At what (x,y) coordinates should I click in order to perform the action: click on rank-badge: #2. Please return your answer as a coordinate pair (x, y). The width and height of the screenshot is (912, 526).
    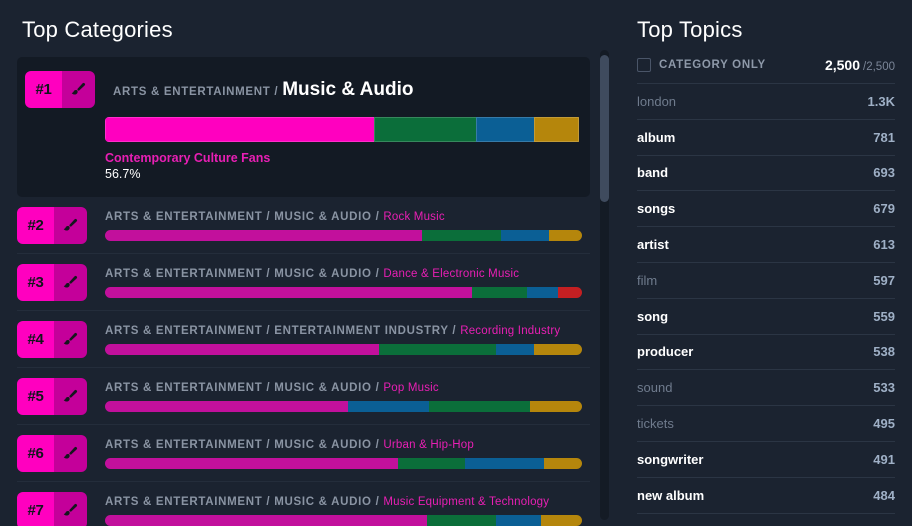
    Looking at the image, I should click on (52, 225).